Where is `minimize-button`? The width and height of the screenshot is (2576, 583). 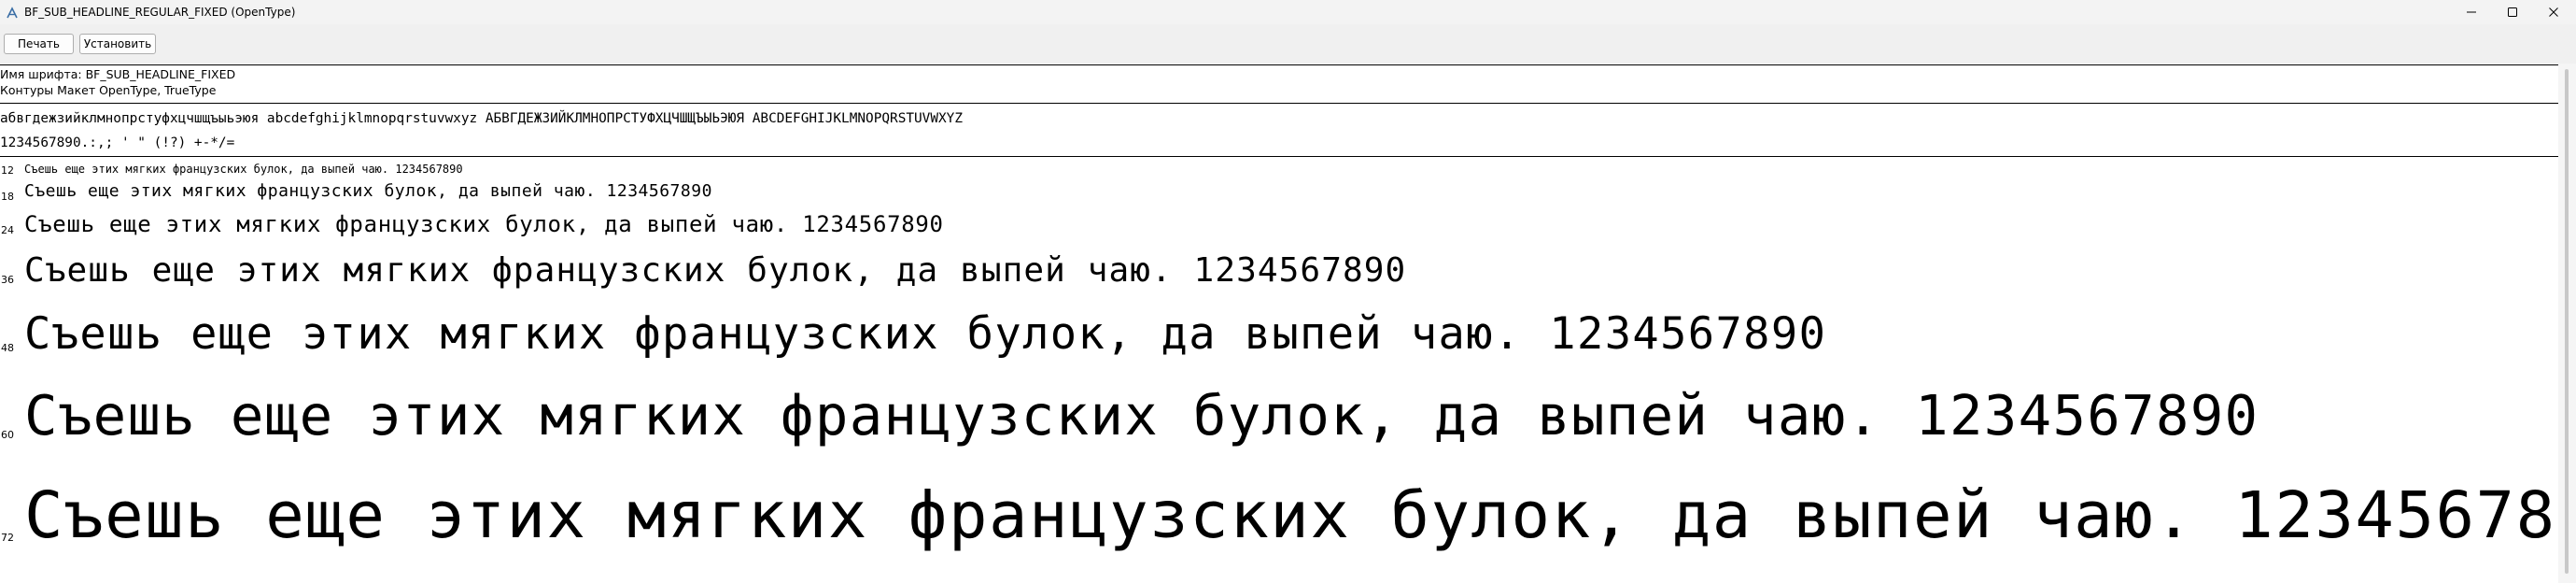
minimize-button is located at coordinates (2471, 12).